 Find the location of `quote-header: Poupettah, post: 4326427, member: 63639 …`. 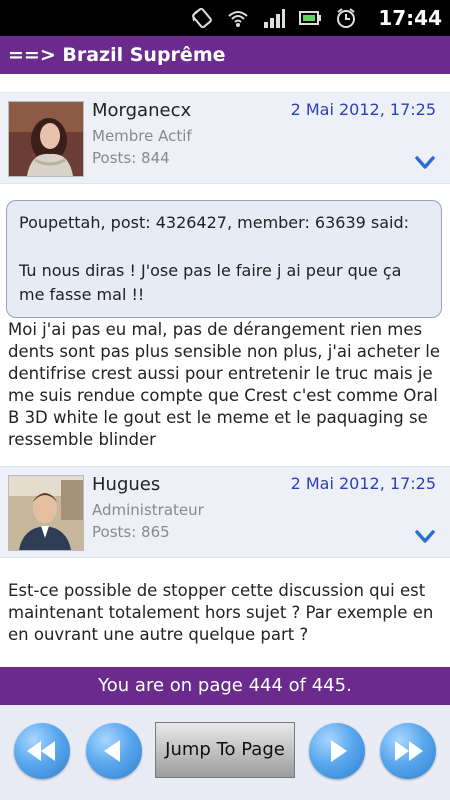

quote-header: Poupettah, post: 4326427, member: 63639 … is located at coordinates (214, 222).